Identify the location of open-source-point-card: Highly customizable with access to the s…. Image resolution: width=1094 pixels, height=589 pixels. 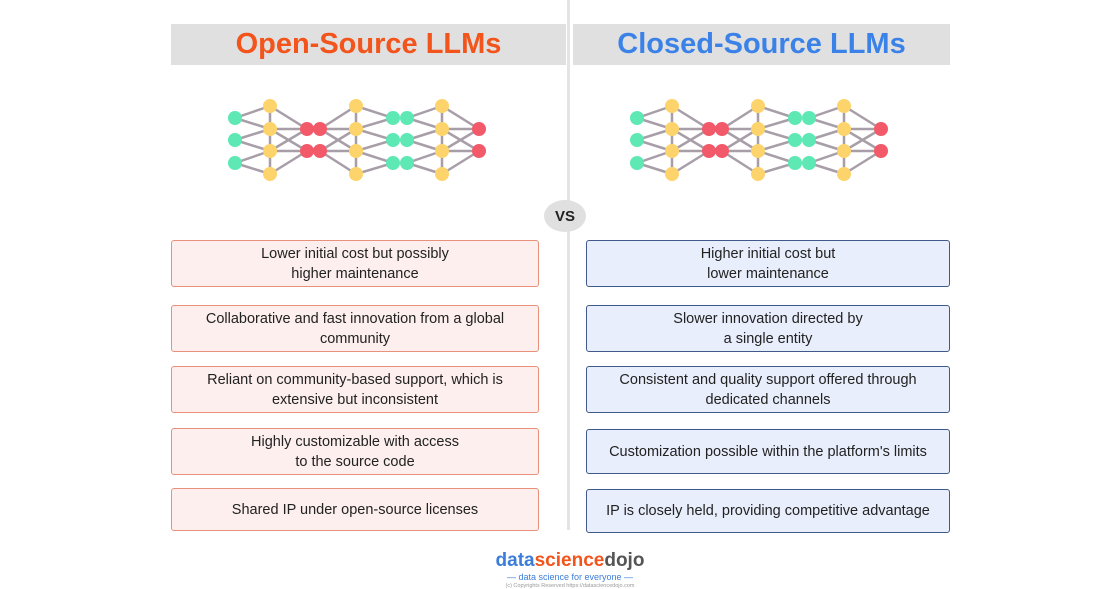
(355, 451).